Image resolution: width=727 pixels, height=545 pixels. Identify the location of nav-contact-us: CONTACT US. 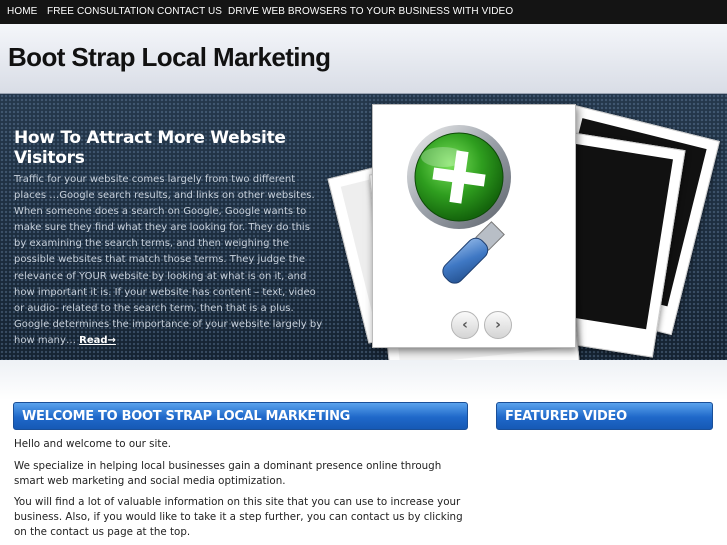
(189, 11).